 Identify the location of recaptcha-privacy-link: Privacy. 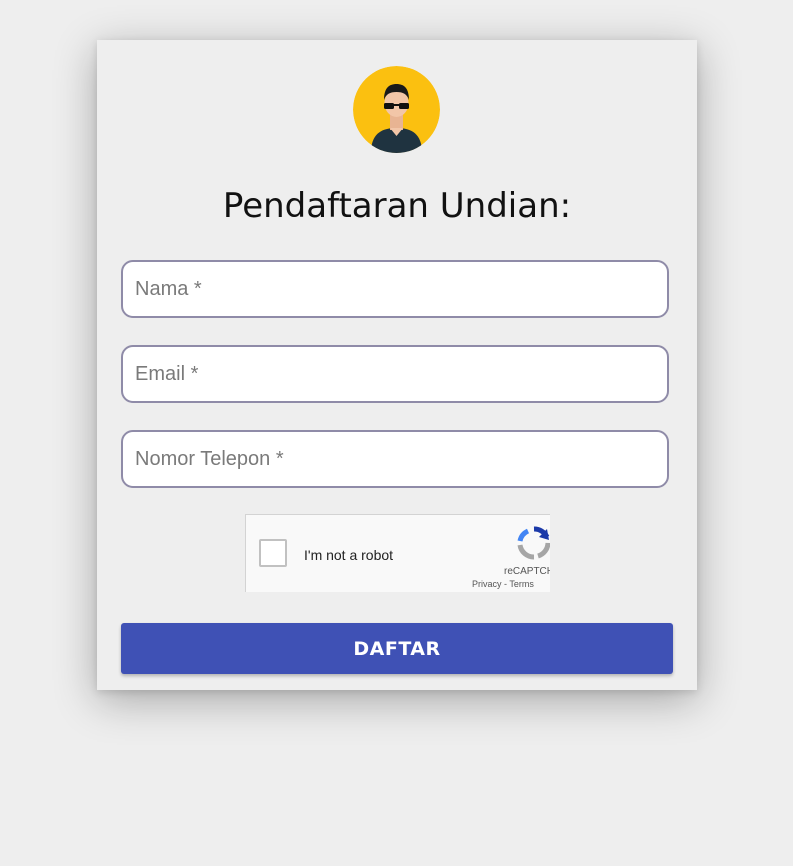
(487, 584).